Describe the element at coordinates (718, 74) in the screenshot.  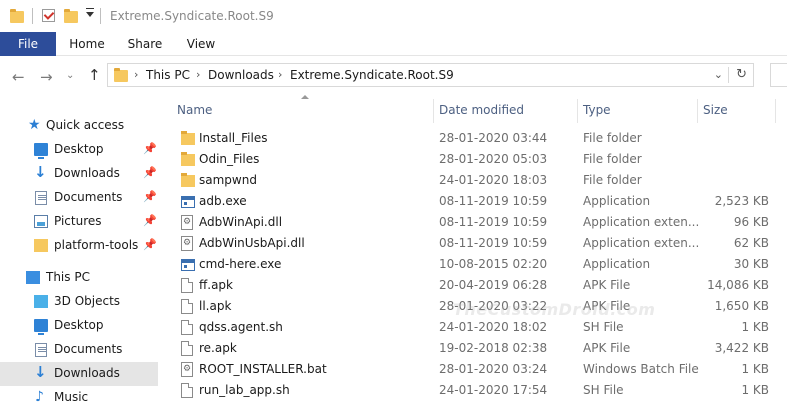
I see `chevron-down-icon: ⌄` at that location.